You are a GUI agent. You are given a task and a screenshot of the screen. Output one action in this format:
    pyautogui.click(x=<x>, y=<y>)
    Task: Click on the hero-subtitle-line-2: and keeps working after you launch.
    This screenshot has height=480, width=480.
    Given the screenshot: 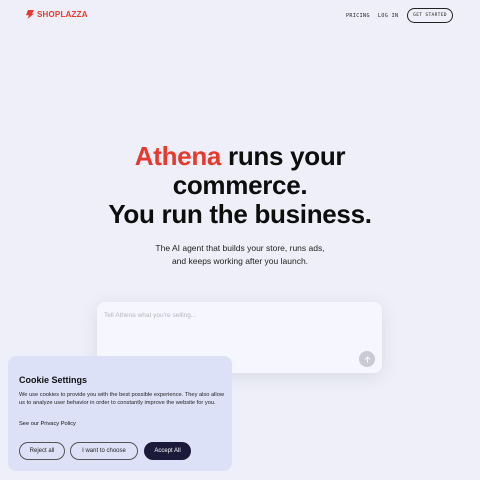 What is the action you would take?
    pyautogui.click(x=240, y=261)
    